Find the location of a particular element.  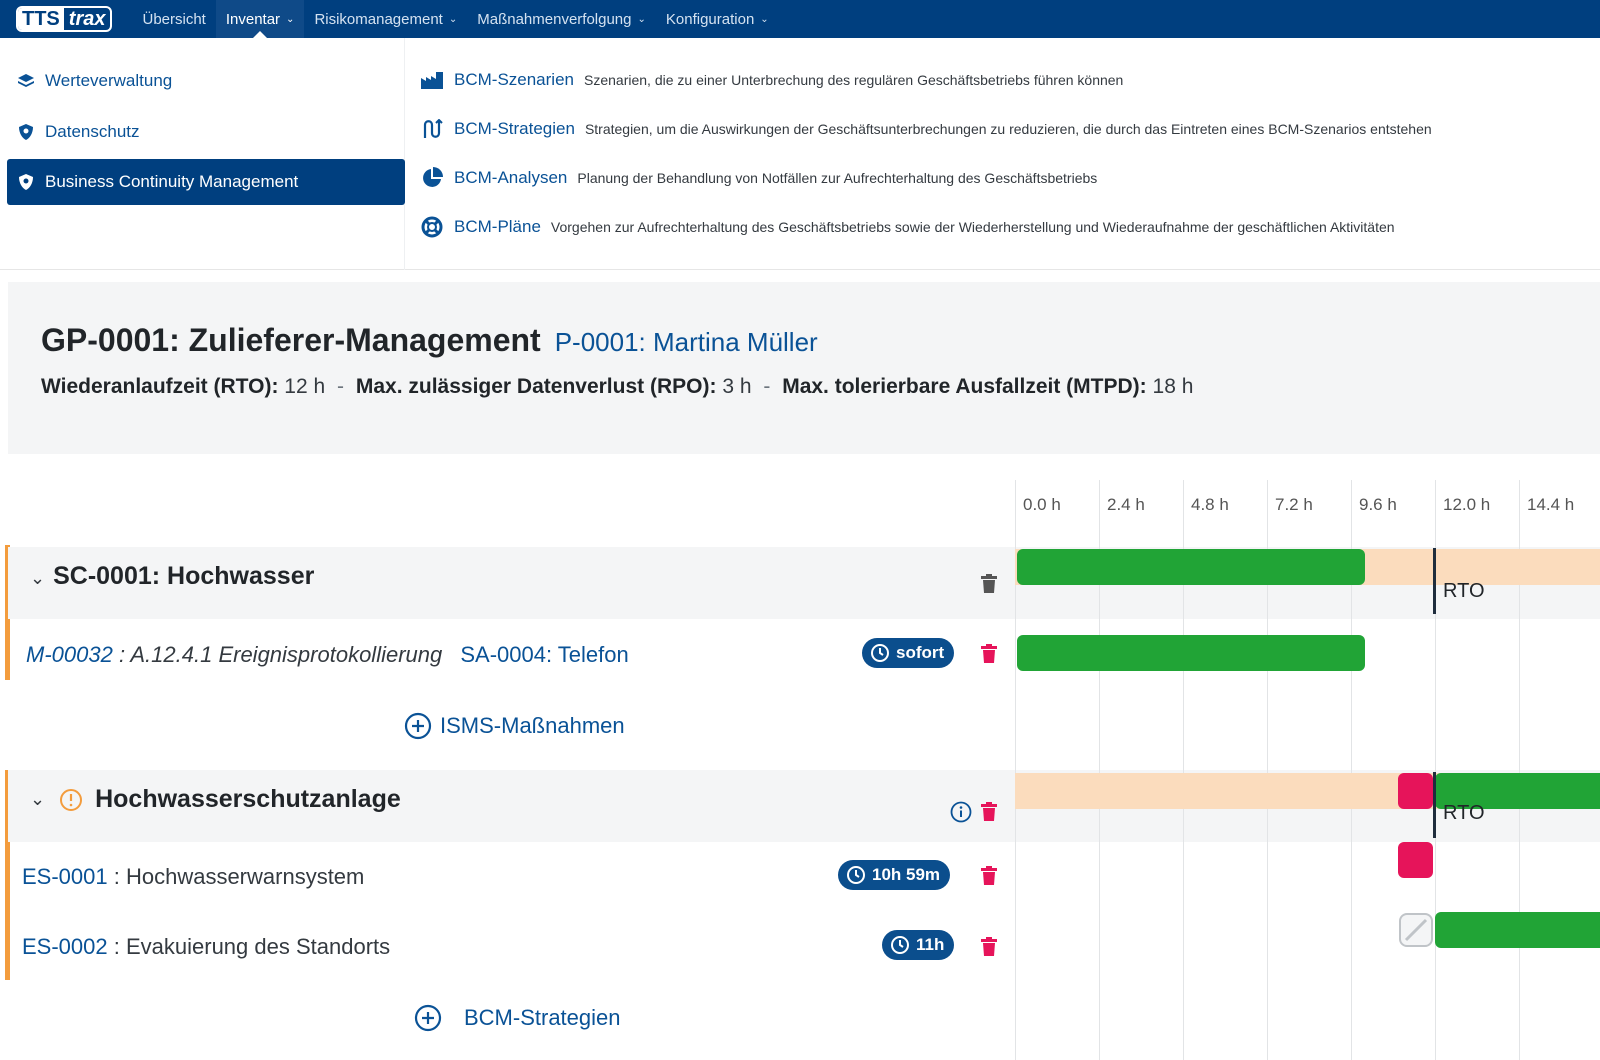

rto-marker is located at coordinates (1434, 581).